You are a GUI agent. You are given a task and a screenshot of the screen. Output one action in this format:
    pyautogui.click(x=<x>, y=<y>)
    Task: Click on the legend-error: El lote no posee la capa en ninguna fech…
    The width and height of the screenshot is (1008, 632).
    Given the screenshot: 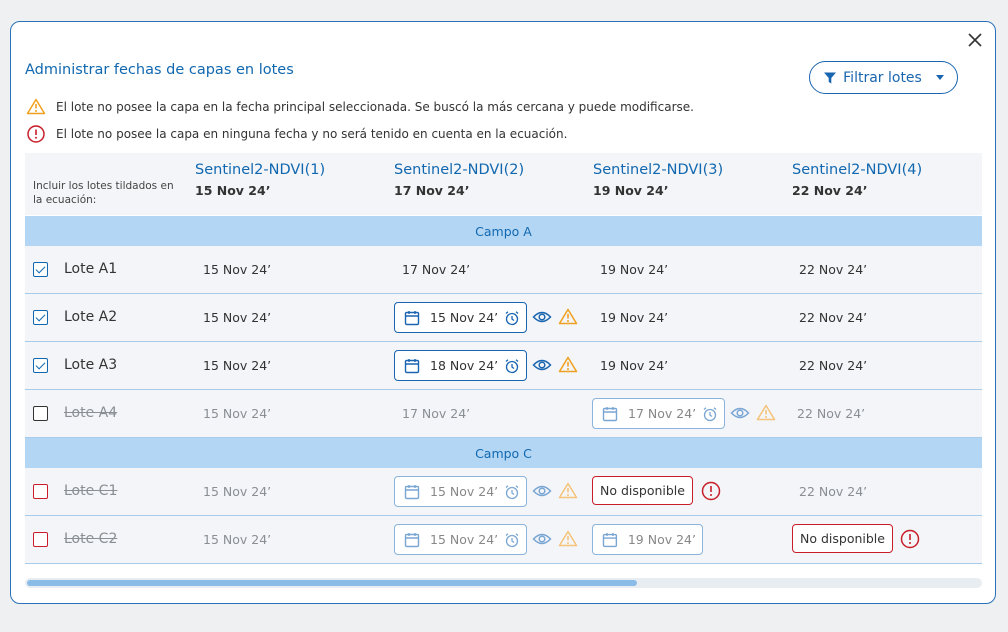 What is the action you would take?
    pyautogui.click(x=296, y=134)
    